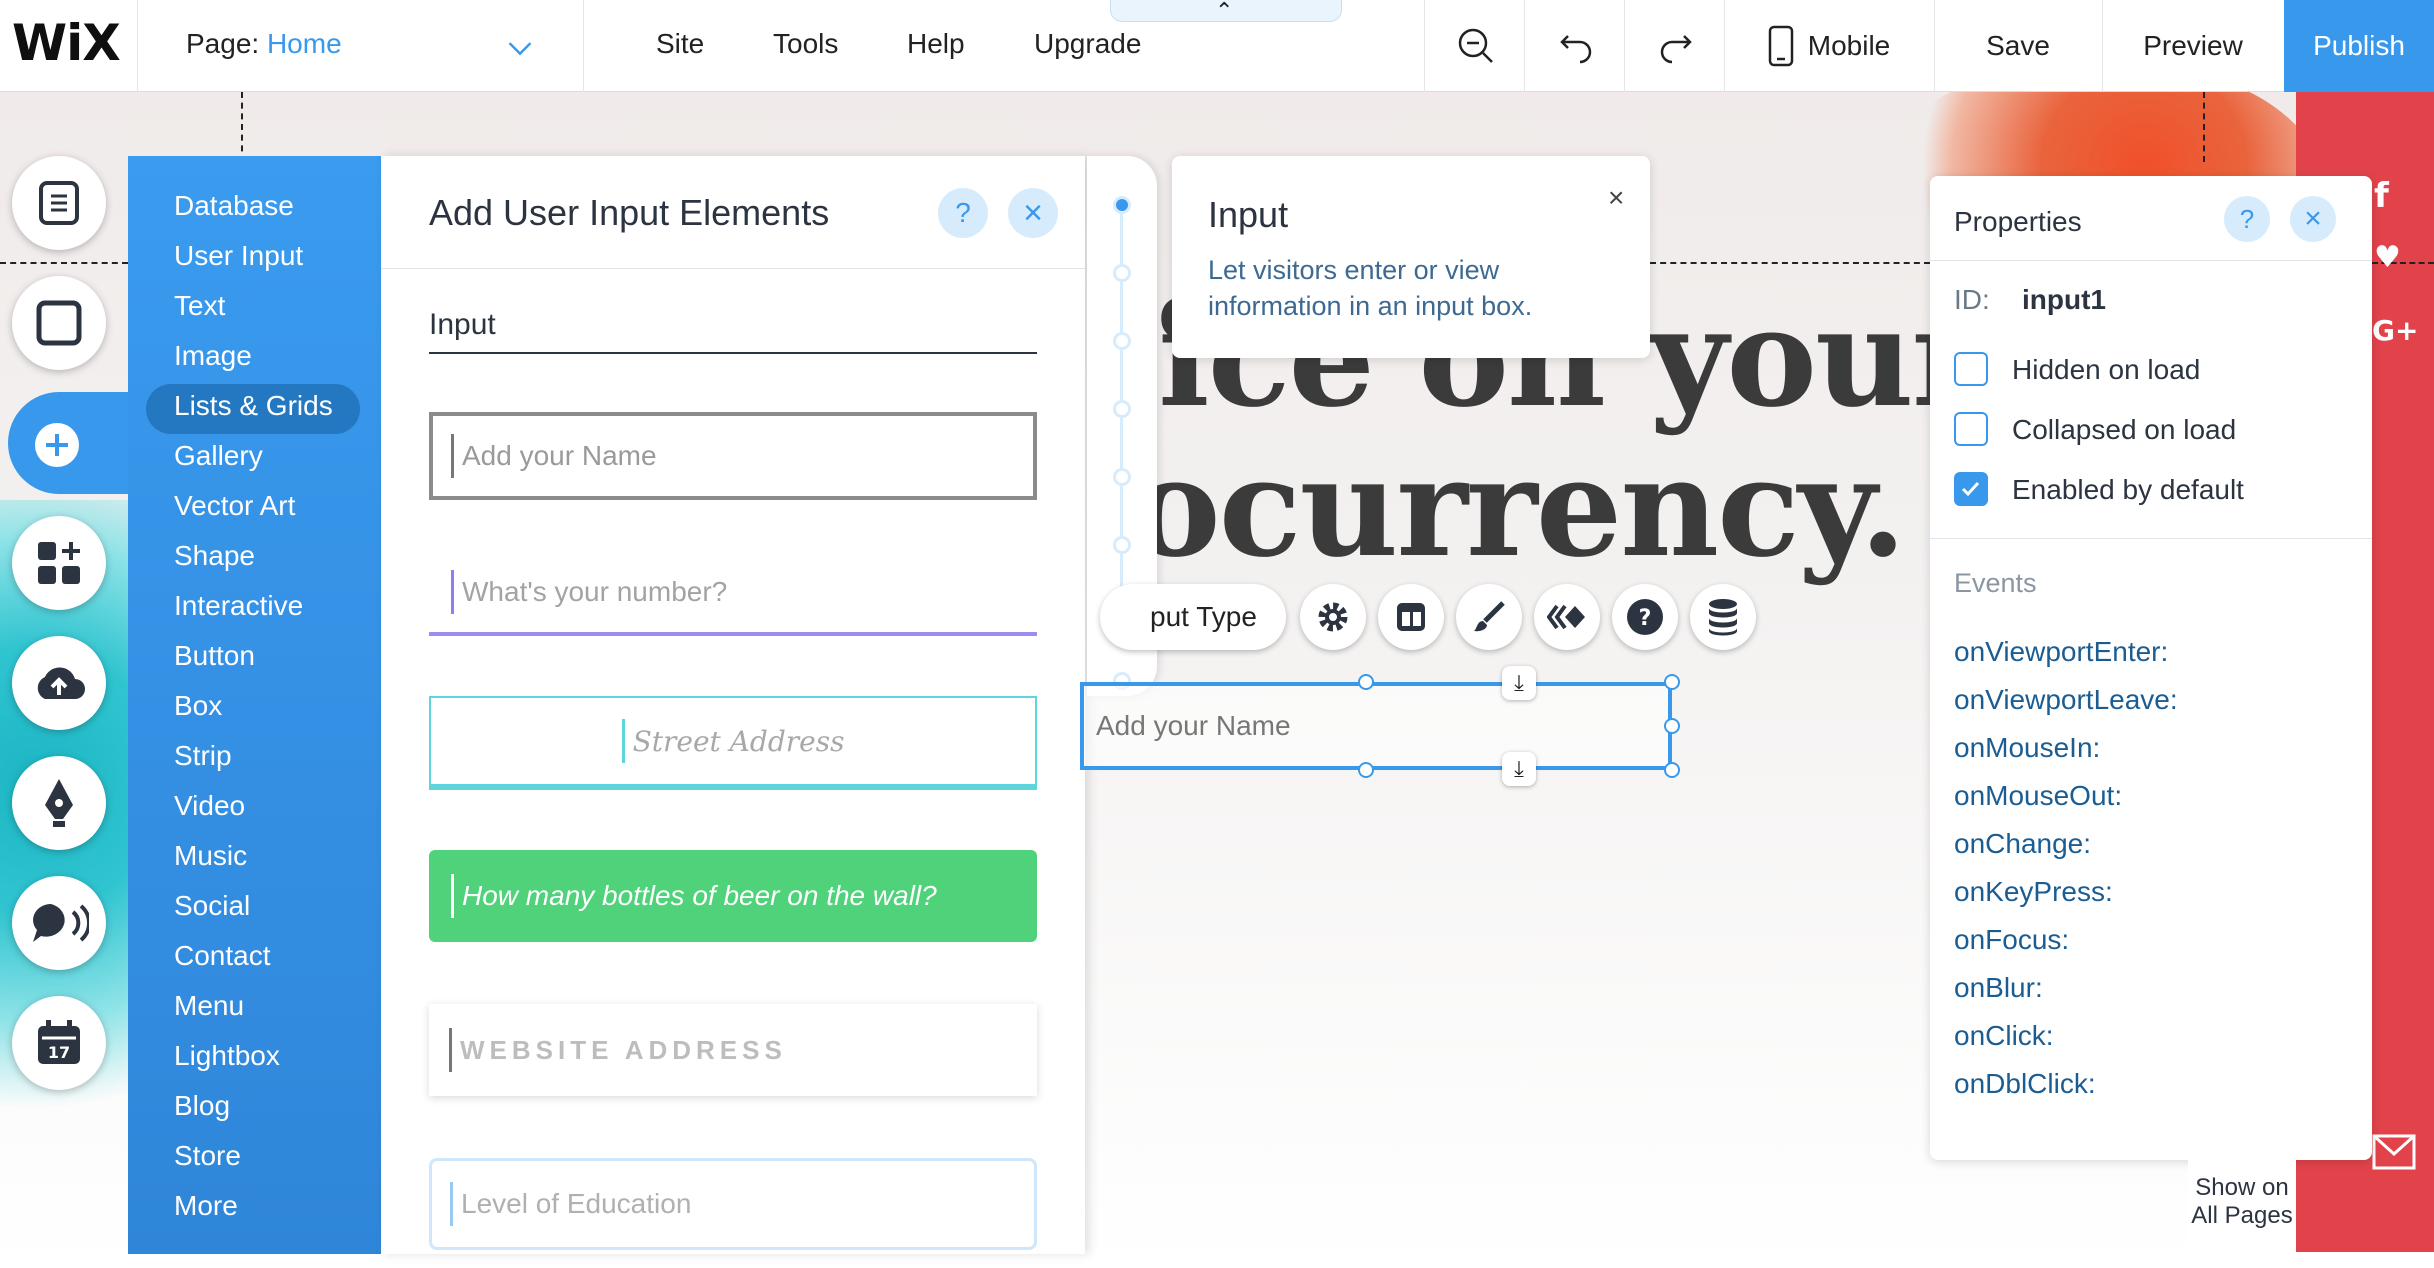  I want to click on collapse-topbar-tab: ⌃, so click(1226, 11).